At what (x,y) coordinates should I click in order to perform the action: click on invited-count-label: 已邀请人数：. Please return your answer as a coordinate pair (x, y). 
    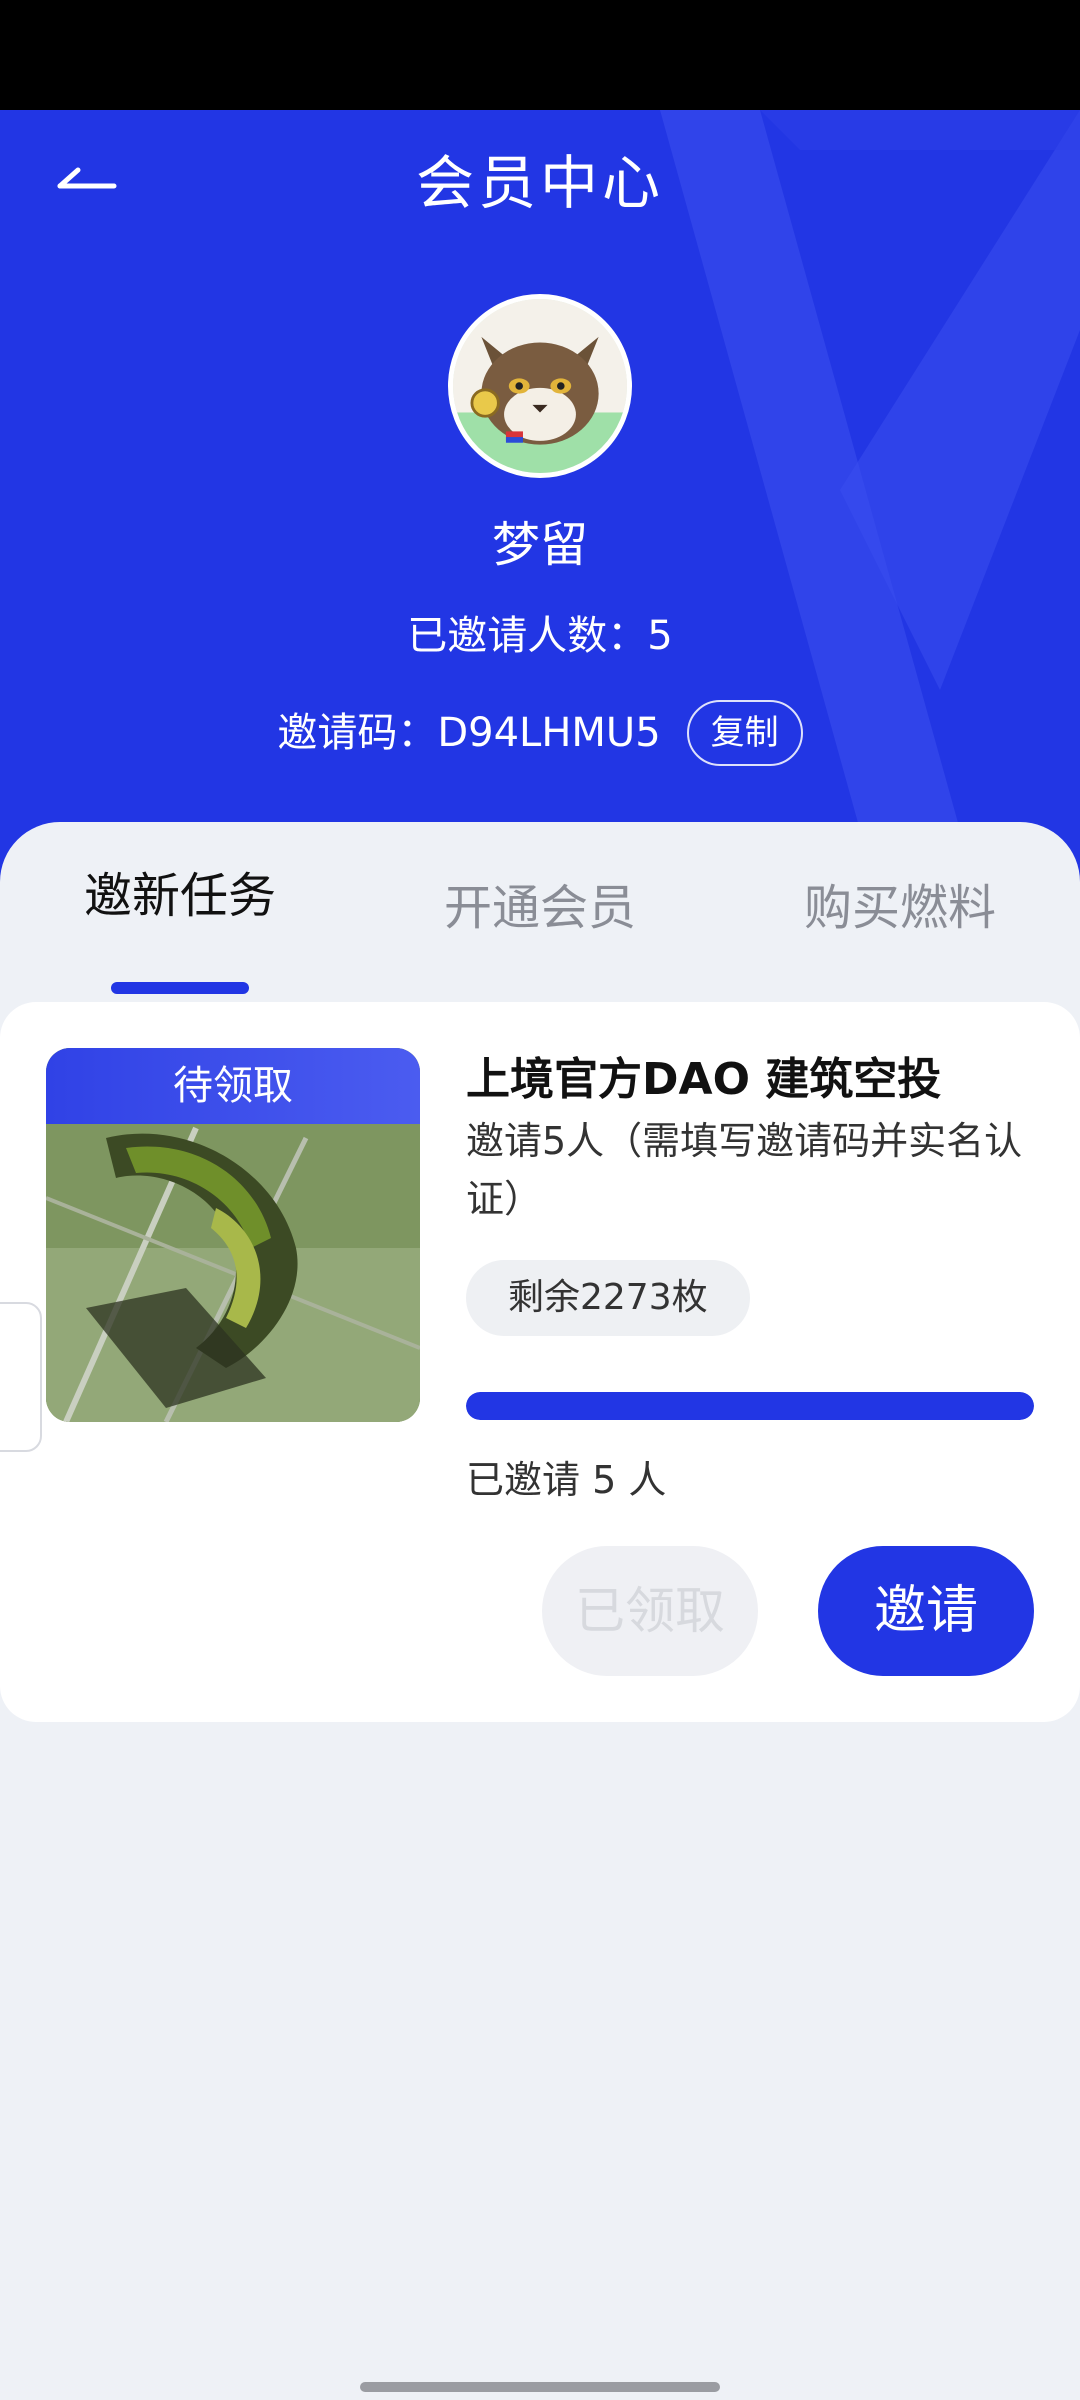
    Looking at the image, I should click on (527, 636).